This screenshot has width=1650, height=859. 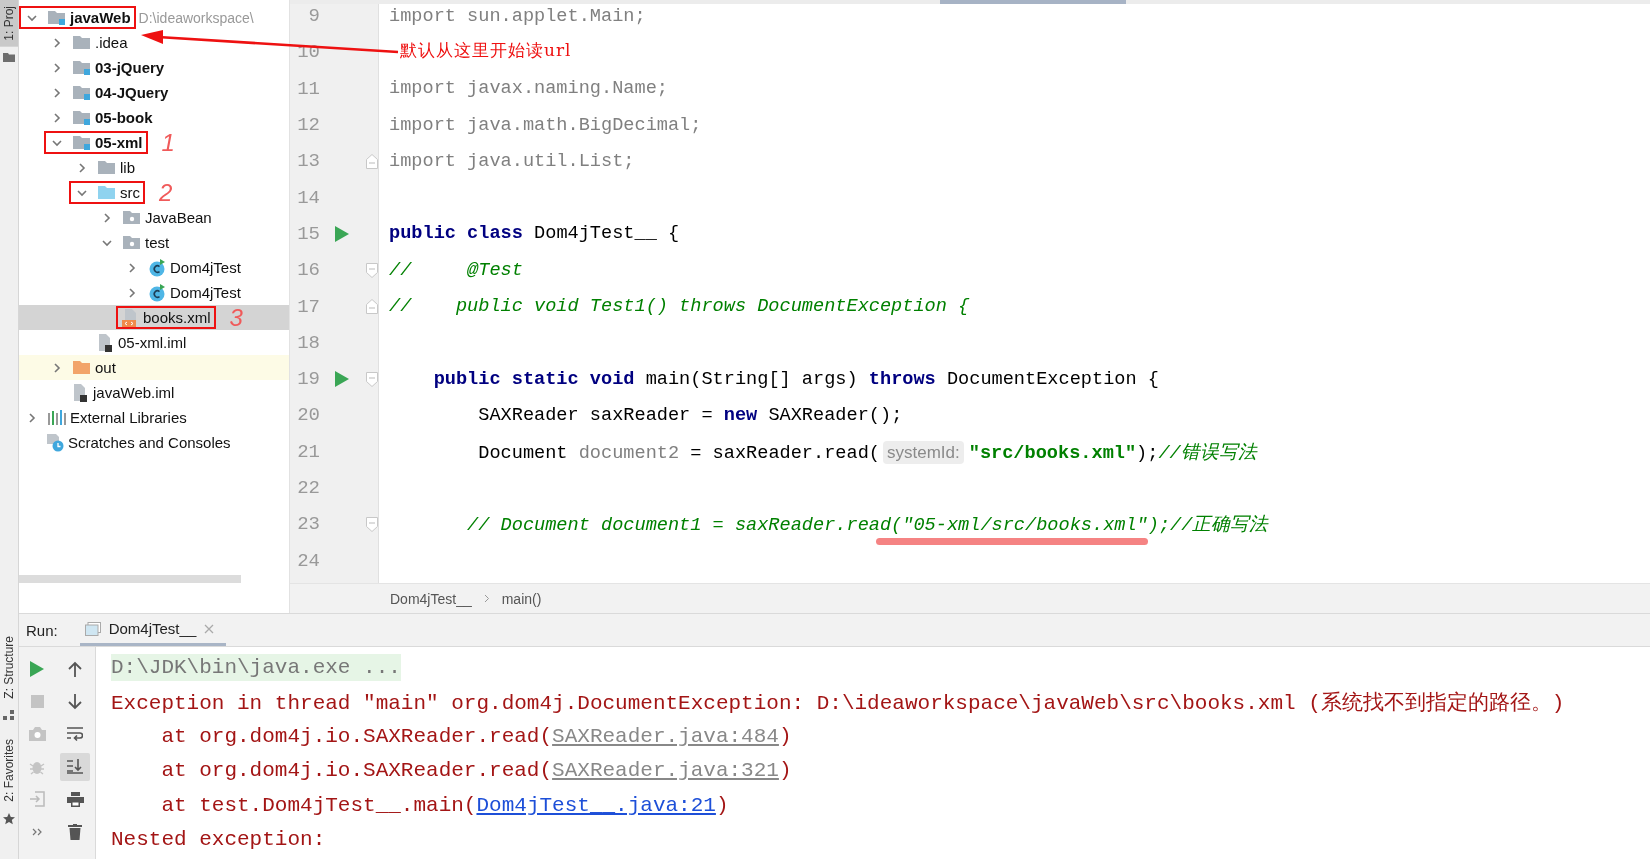 What do you see at coordinates (100, 17) in the screenshot?
I see `item-label: javaWeb` at bounding box center [100, 17].